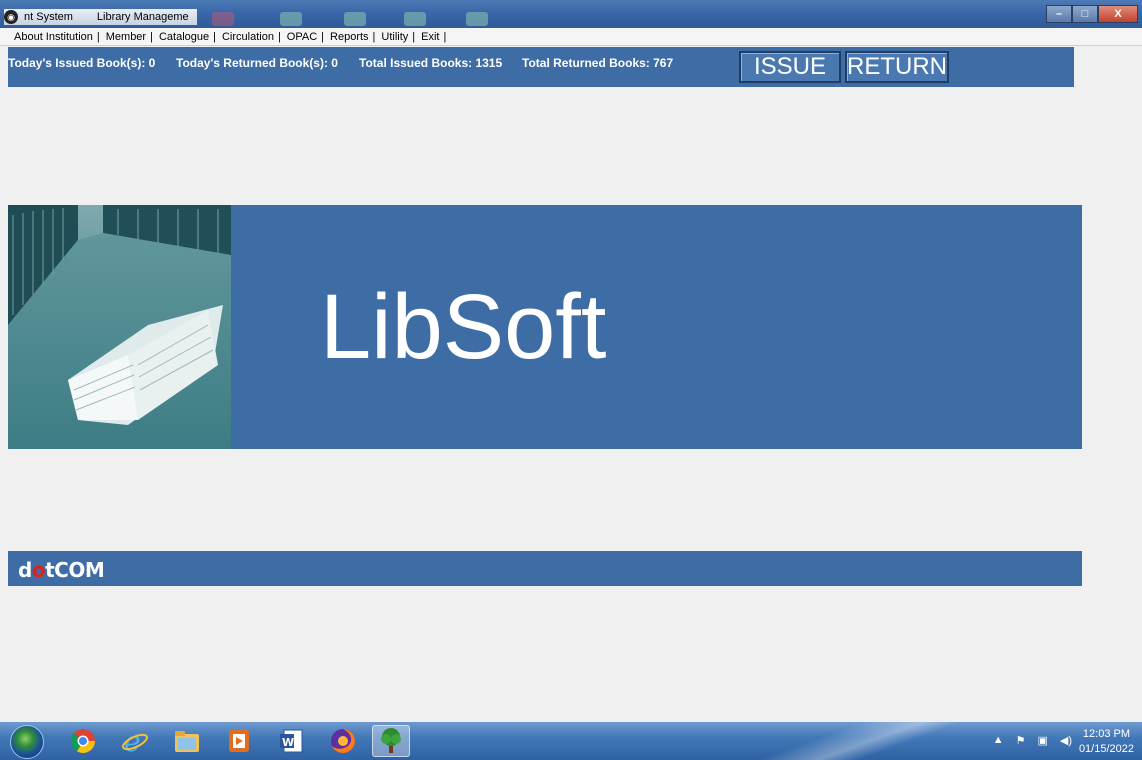 This screenshot has width=1142, height=760. What do you see at coordinates (302, 37) in the screenshot?
I see `menu-opac: OPAC` at bounding box center [302, 37].